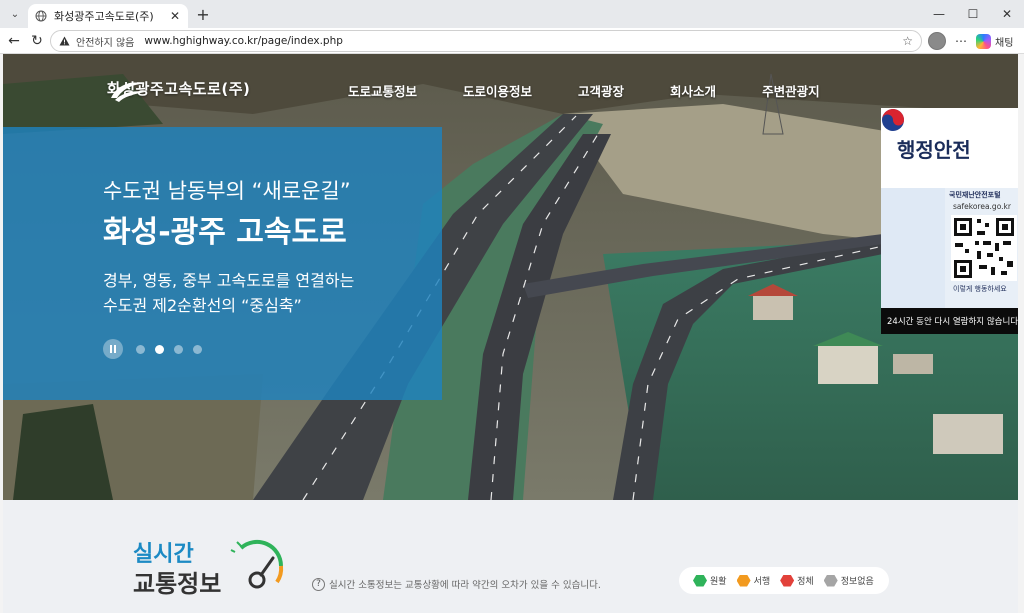  Describe the element at coordinates (128, 92) in the screenshot. I see `brand-logo-icon` at that location.